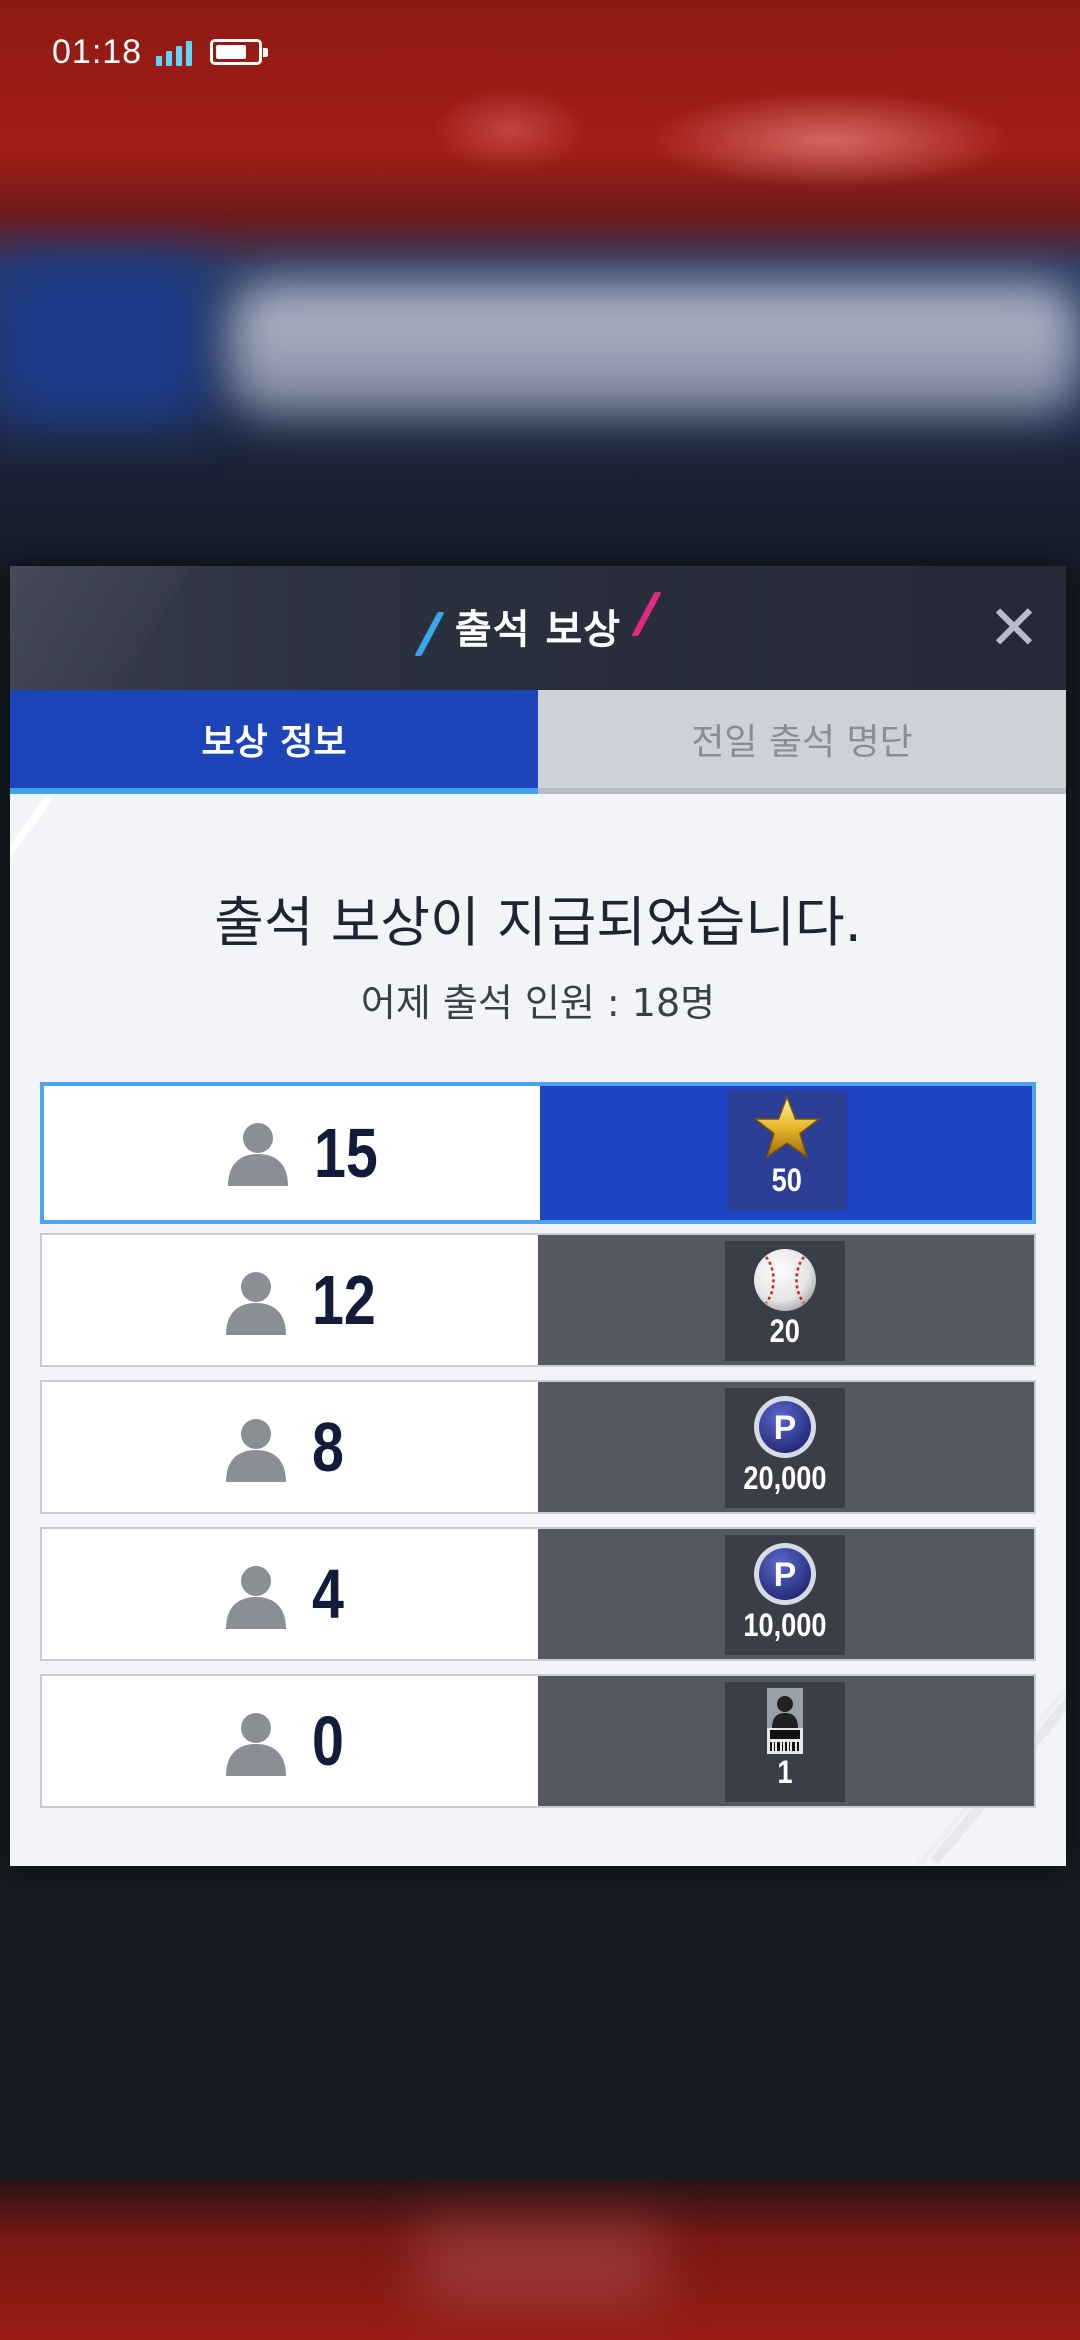  I want to click on tab-reward-info: 보상 정보, so click(274, 742).